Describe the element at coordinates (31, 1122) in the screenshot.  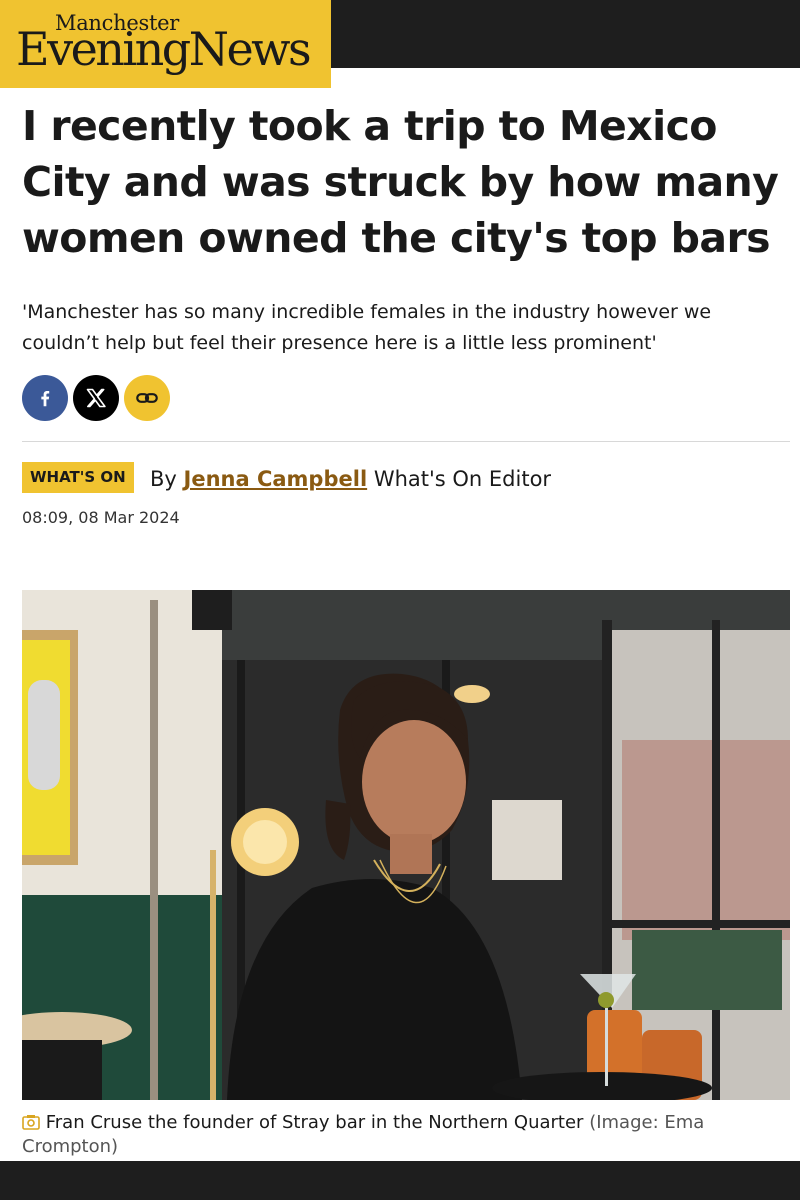
I see `camera-icon` at that location.